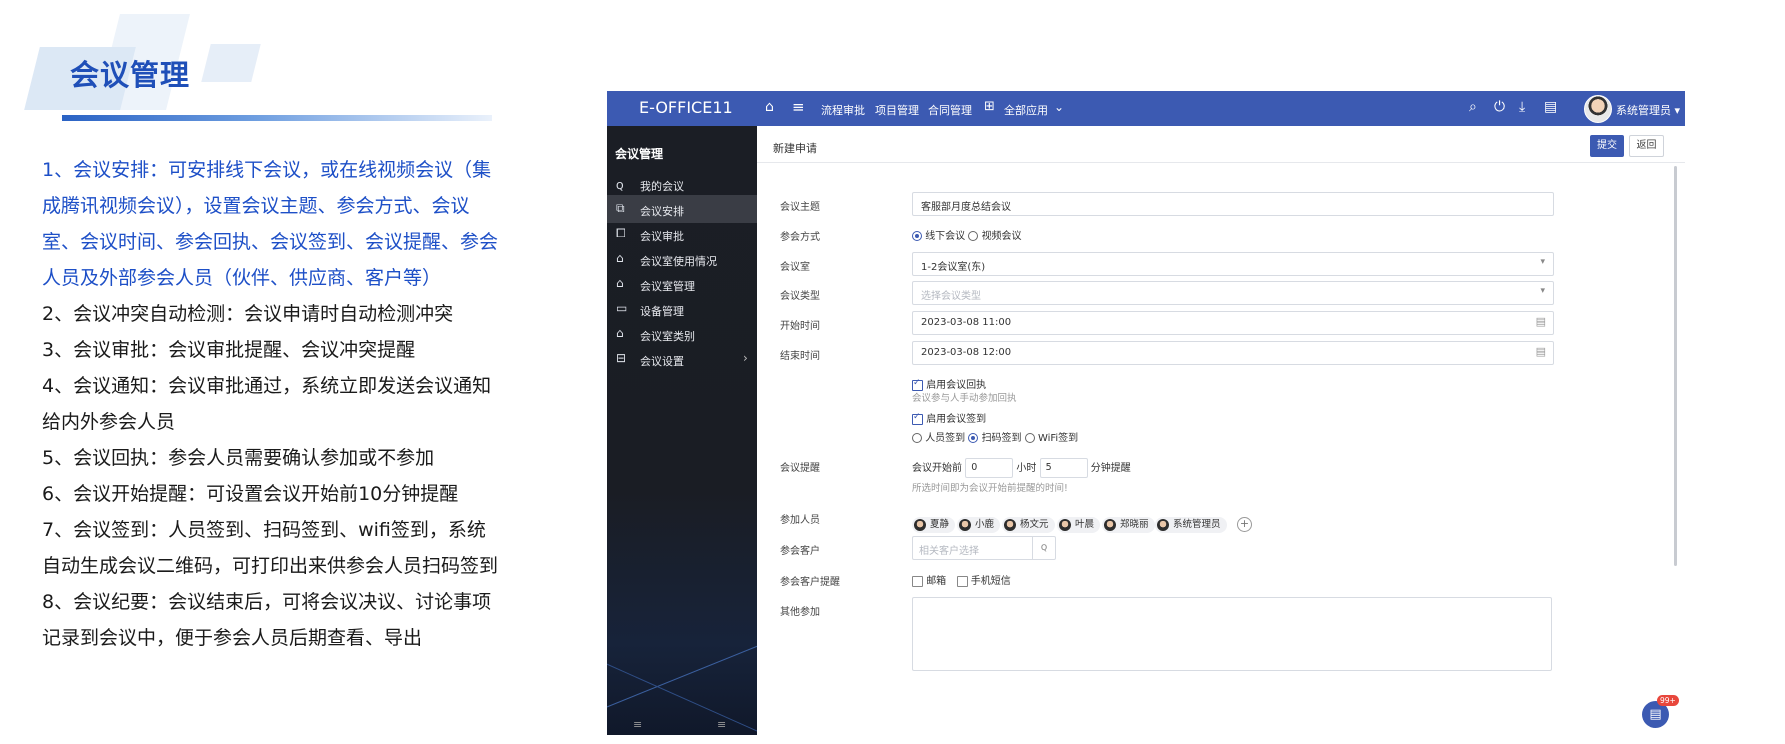 The width and height of the screenshot is (1785, 744). Describe the element at coordinates (1233, 264) in the screenshot. I see `room-select: 1-2会议室(东) ▾` at that location.